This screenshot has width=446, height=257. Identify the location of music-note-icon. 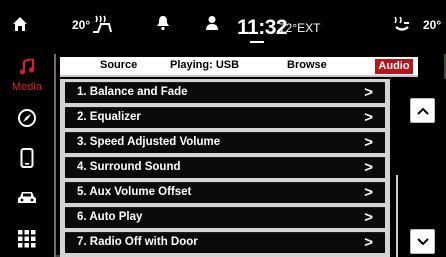
(27, 68).